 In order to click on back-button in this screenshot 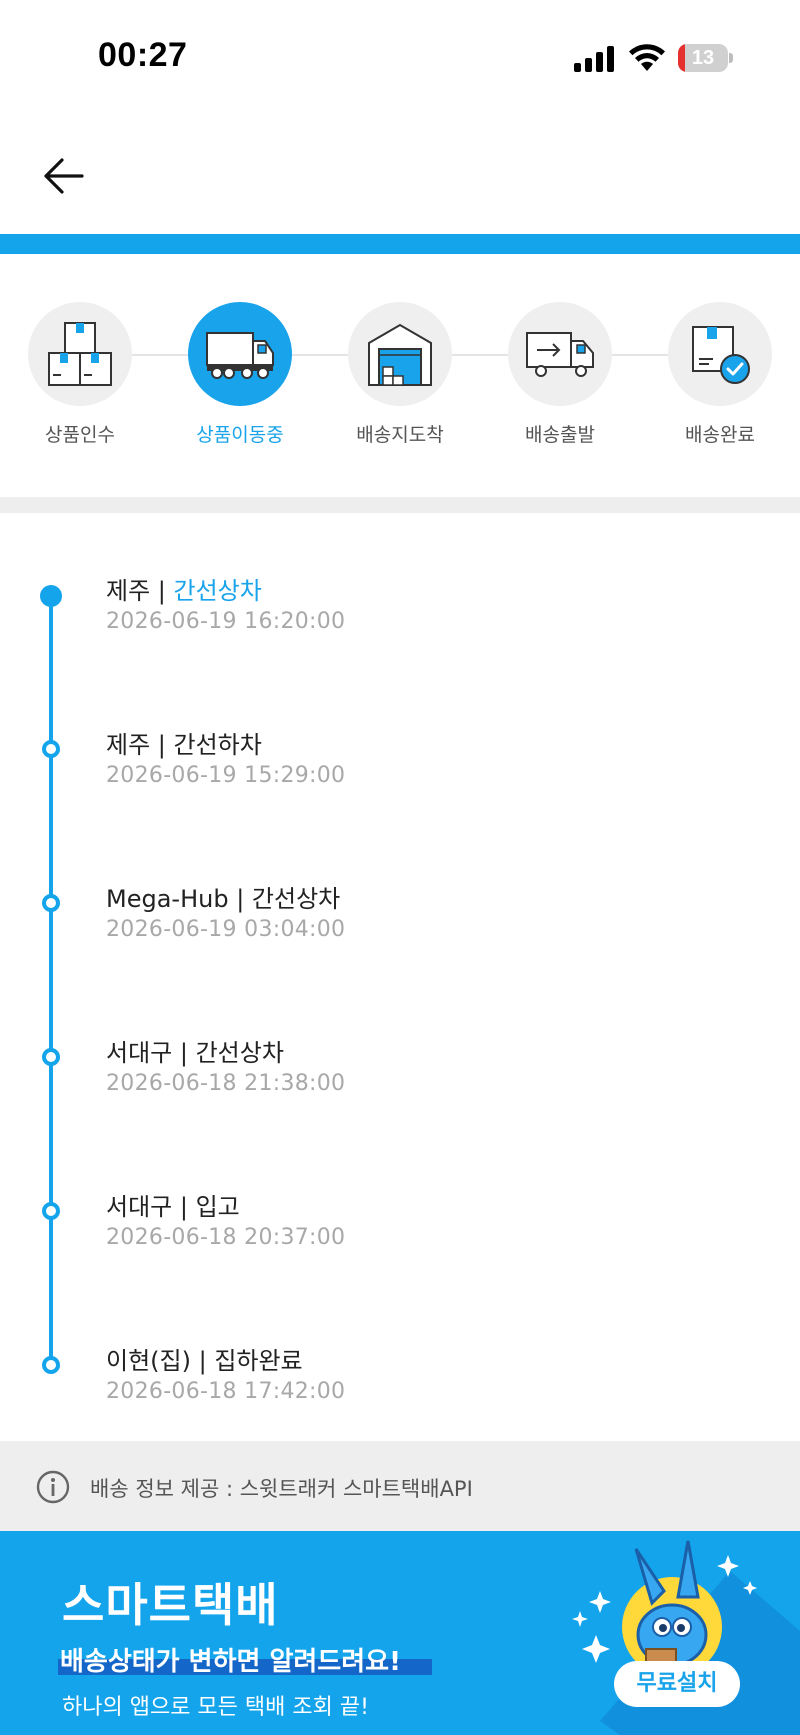, I will do `click(65, 177)`.